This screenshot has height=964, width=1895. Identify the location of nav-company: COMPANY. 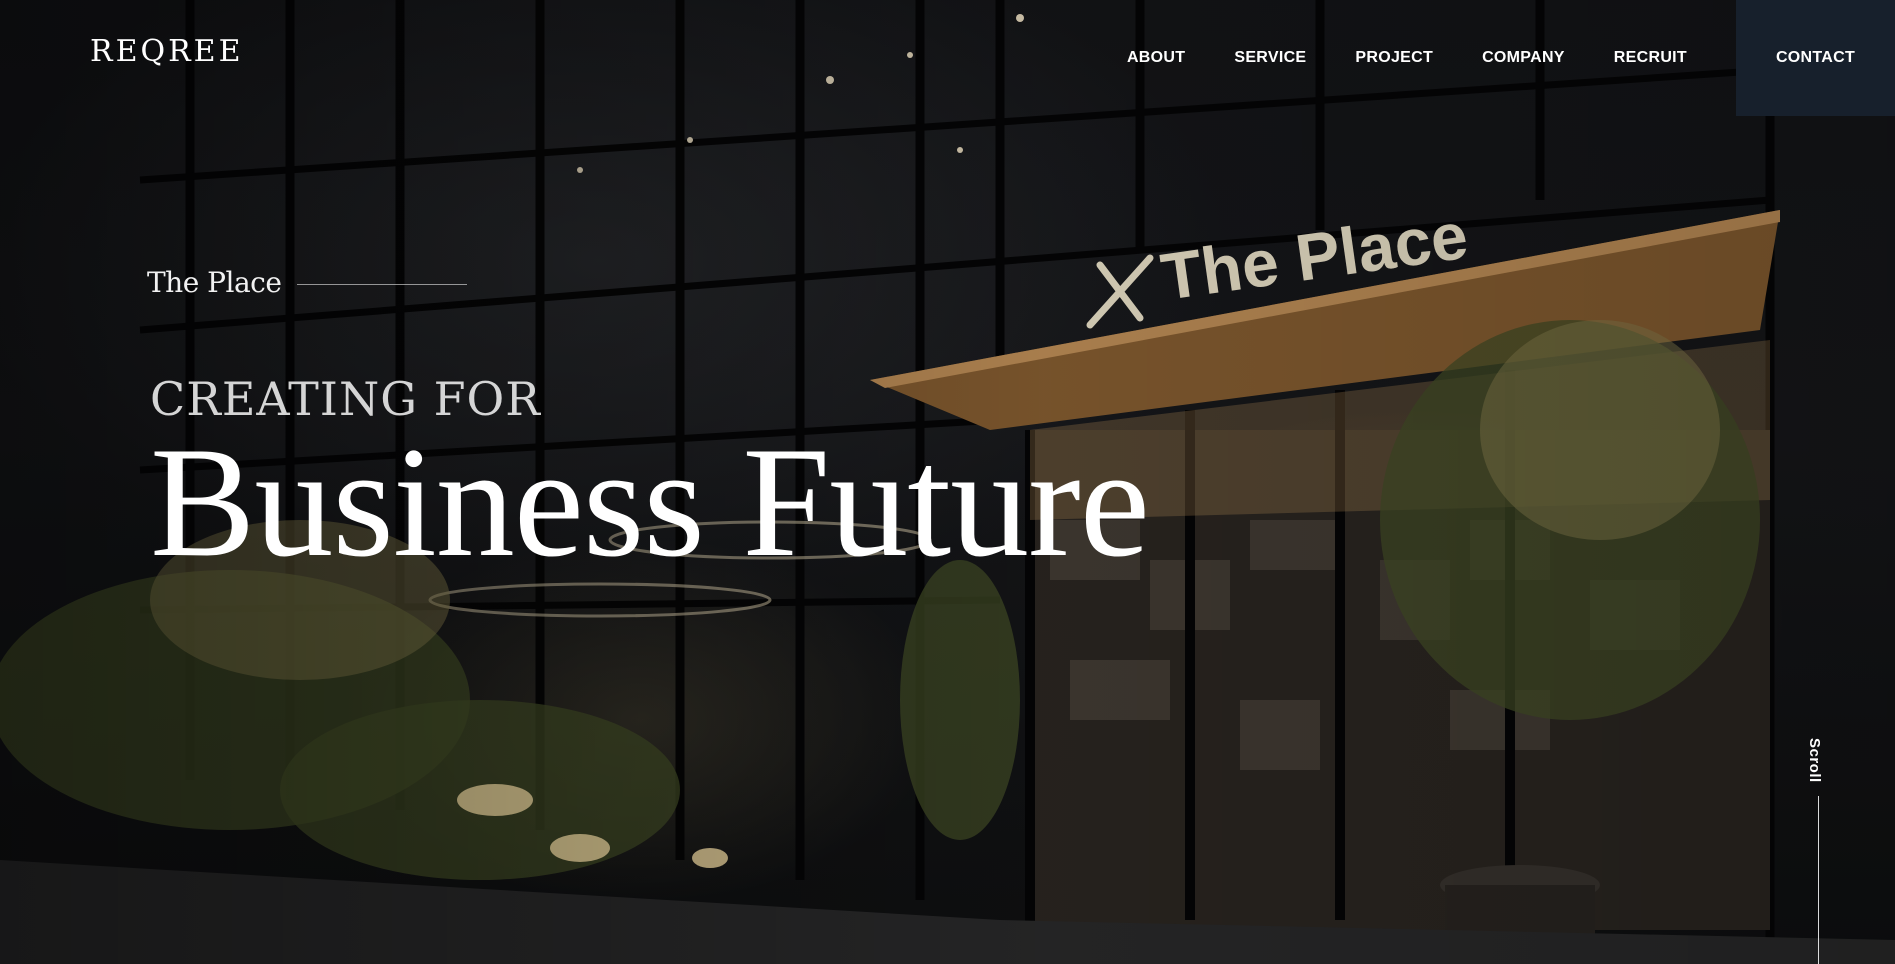
(1523, 58).